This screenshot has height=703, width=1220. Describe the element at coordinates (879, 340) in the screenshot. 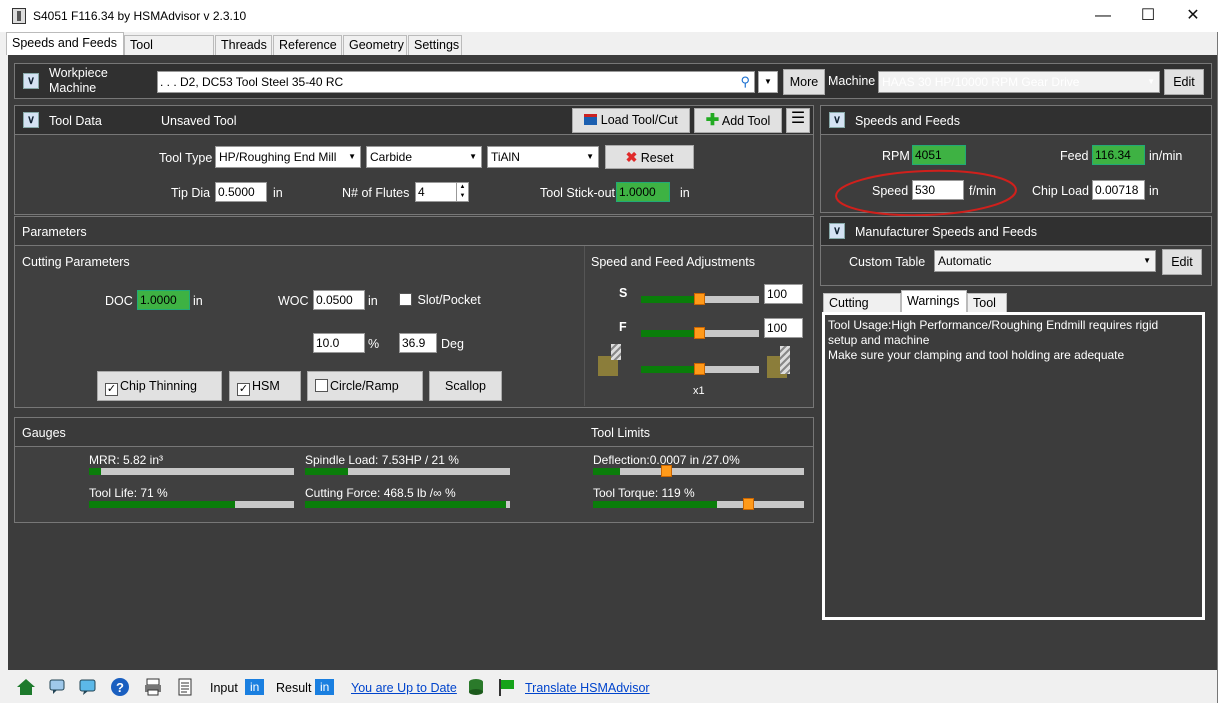

I see `warning-line: setup and machine` at that location.